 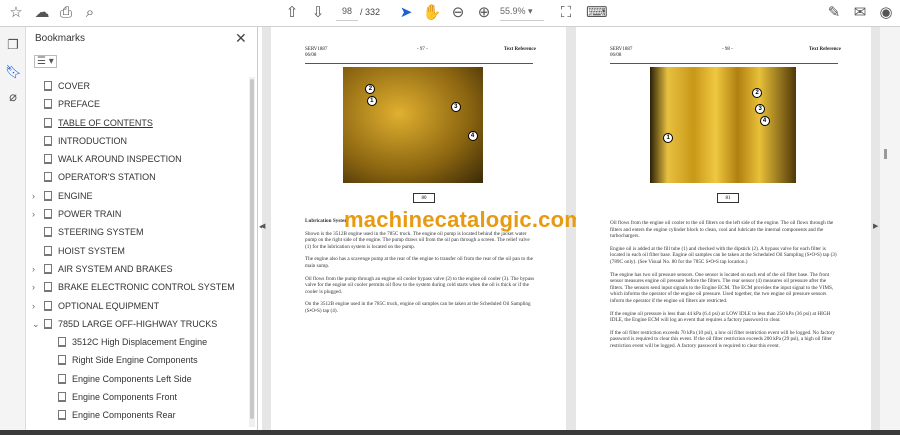 What do you see at coordinates (727, 49) in the screenshot?
I see `page-number-label: - 98 -` at bounding box center [727, 49].